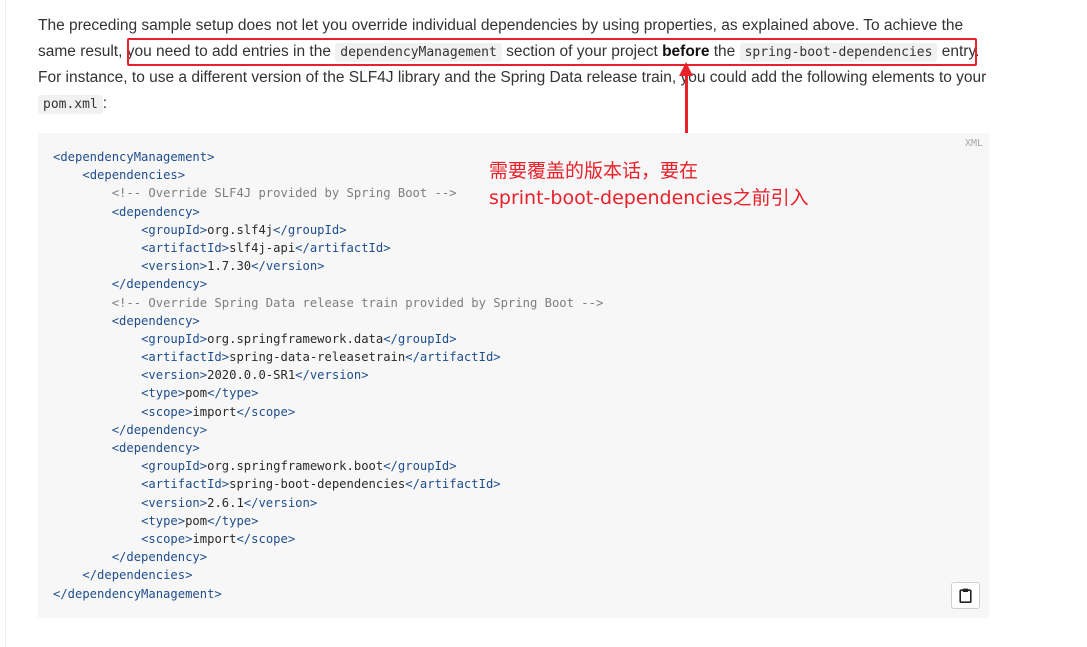 Image resolution: width=1087 pixels, height=647 pixels. I want to click on code-line: </dependencyManagement>, so click(328, 594).